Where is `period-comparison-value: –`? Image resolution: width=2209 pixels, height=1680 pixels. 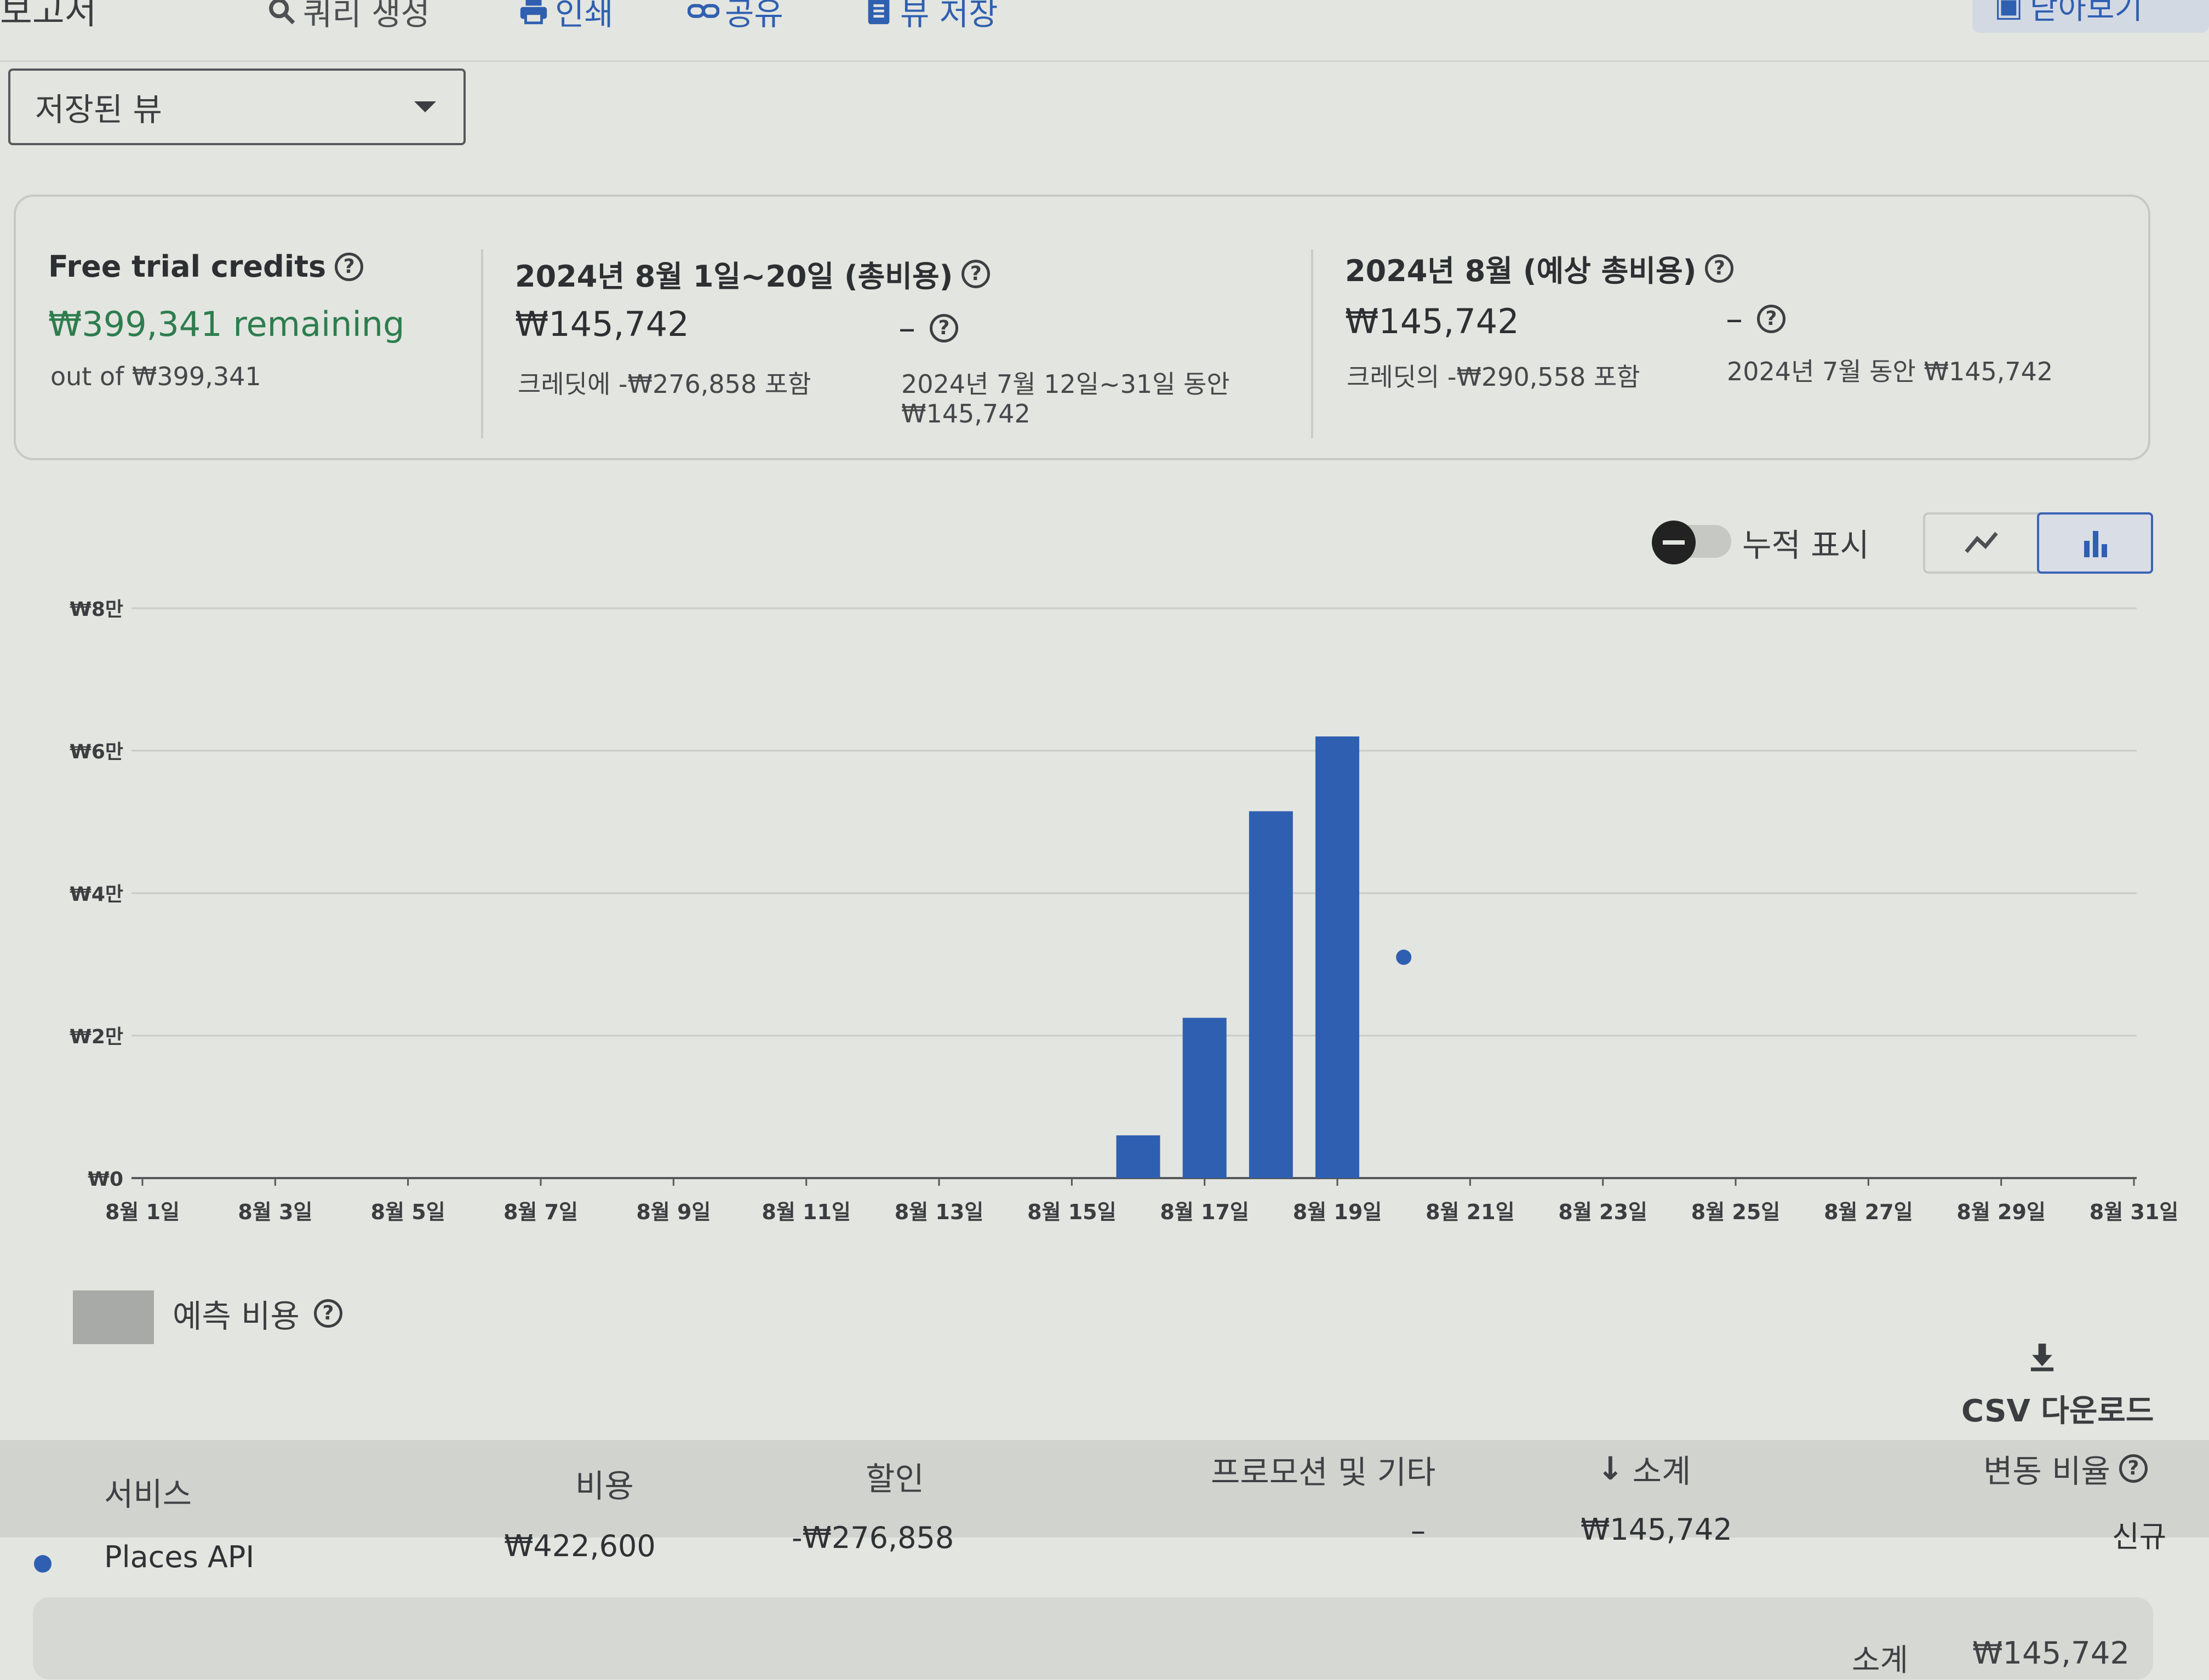 period-comparison-value: – is located at coordinates (907, 328).